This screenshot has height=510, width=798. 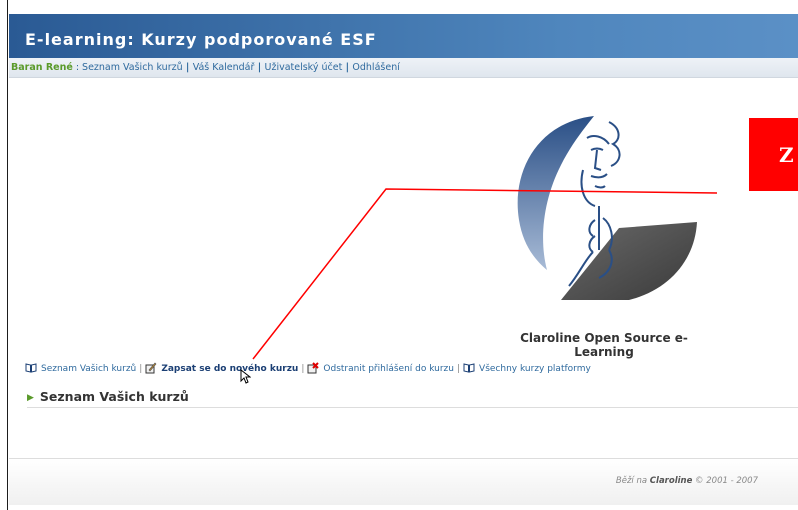 I want to click on header-banner: E-learning: Kurzy podporované ESF, so click(x=403, y=36).